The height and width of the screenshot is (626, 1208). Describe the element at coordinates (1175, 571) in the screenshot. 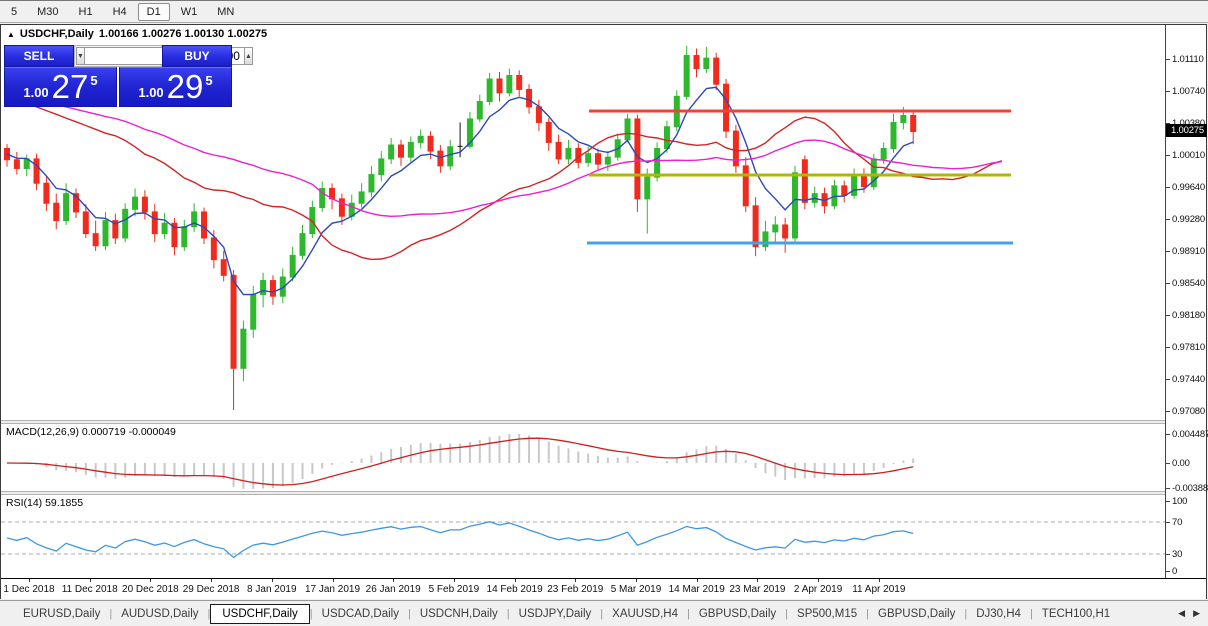

I see `rsi-axis-label: 0` at that location.